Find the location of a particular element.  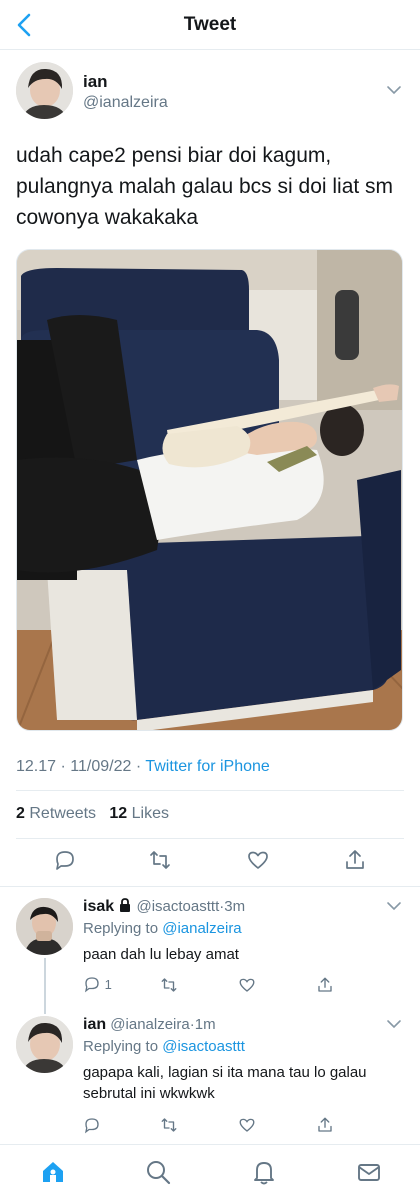

reply-header: ian @ianalzeira·1m is located at coordinates (149, 1024).